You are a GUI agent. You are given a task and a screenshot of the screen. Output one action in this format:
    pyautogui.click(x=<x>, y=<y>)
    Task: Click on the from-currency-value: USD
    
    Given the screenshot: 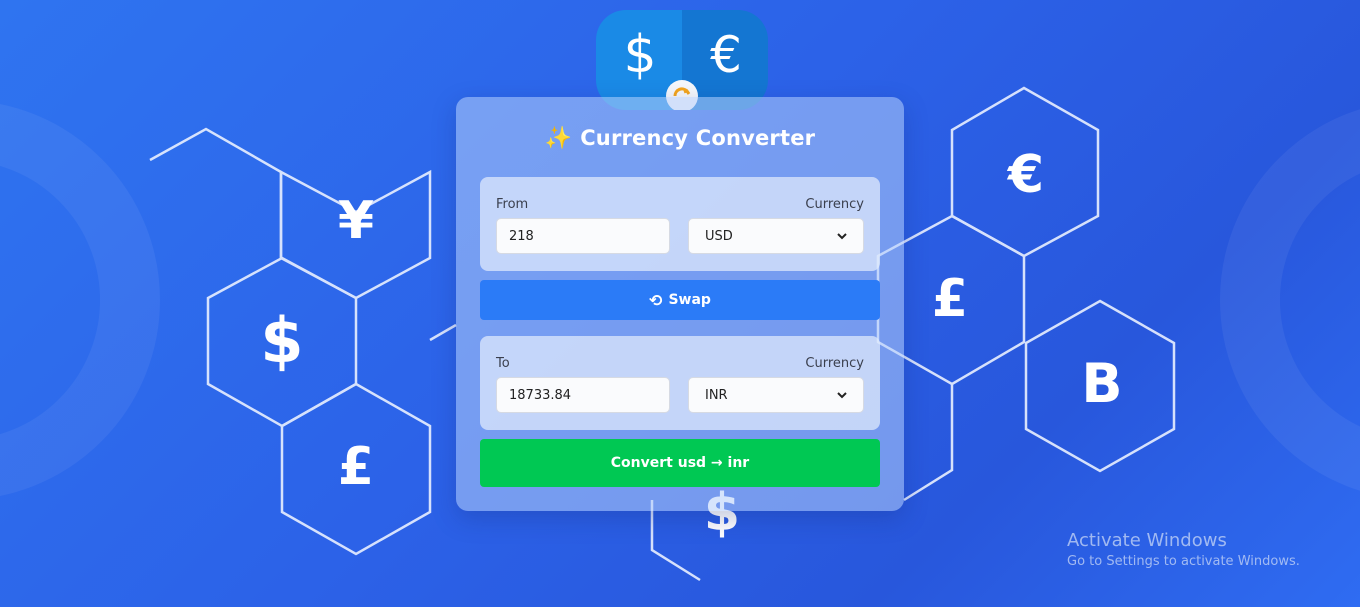 What is the action you would take?
    pyautogui.click(x=719, y=236)
    